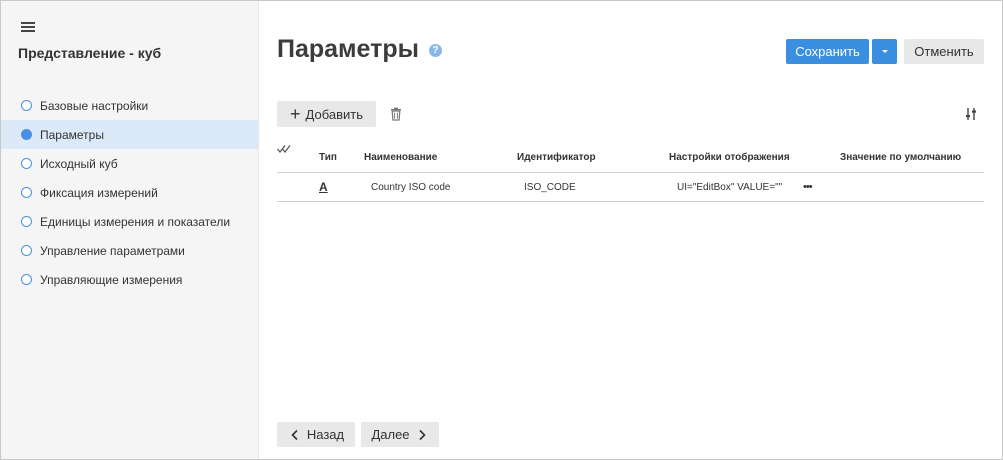 The image size is (1003, 460). What do you see at coordinates (28, 27) in the screenshot?
I see `menu-icon` at bounding box center [28, 27].